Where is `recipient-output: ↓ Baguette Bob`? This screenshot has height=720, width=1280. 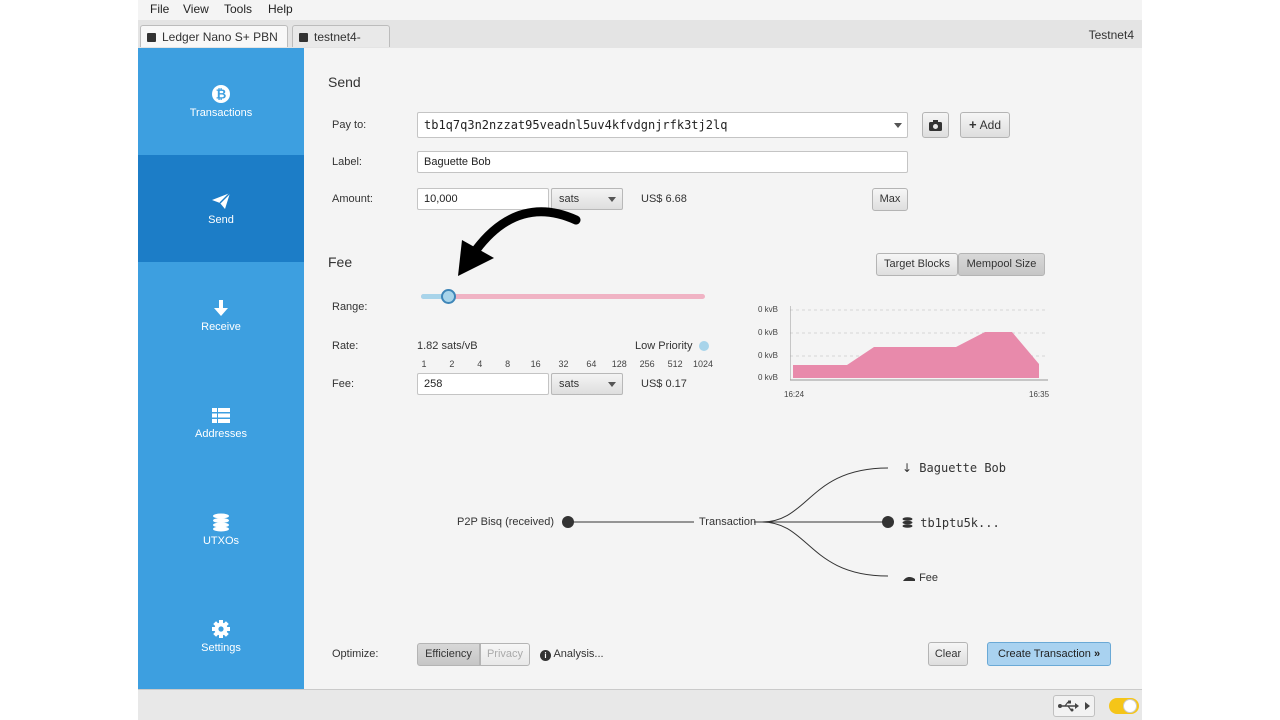 recipient-output: ↓ Baguette Bob is located at coordinates (954, 468).